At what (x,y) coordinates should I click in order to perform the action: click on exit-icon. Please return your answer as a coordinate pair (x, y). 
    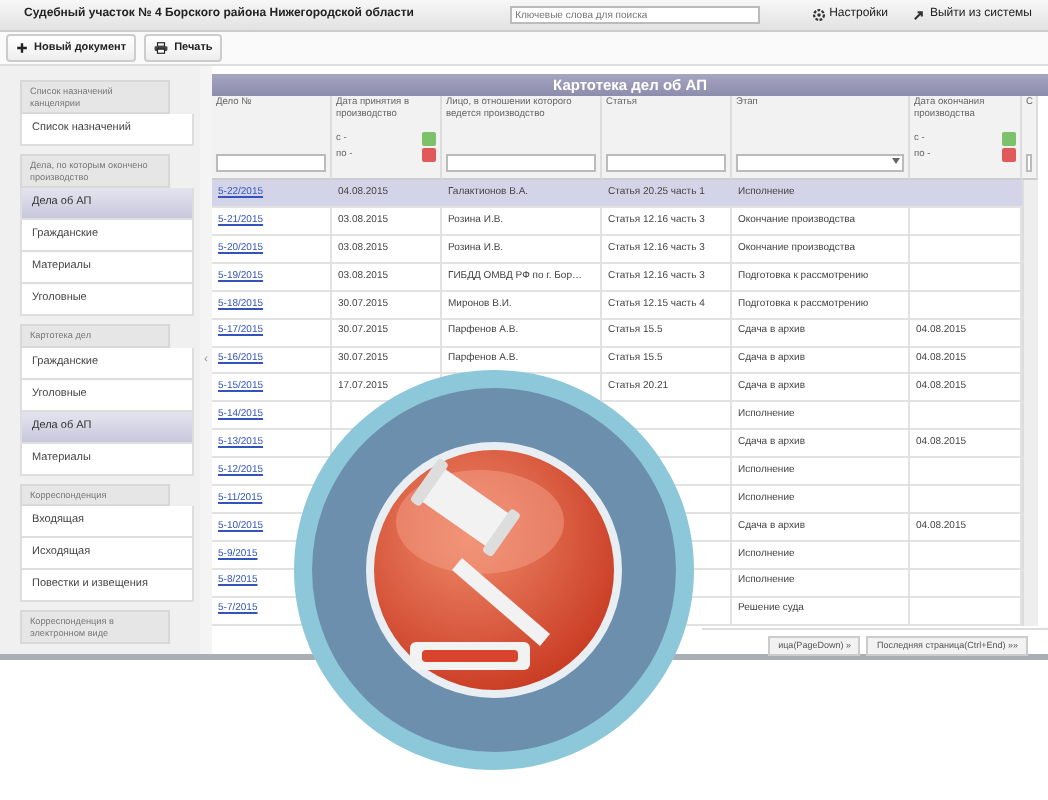
    Looking at the image, I should click on (918, 15).